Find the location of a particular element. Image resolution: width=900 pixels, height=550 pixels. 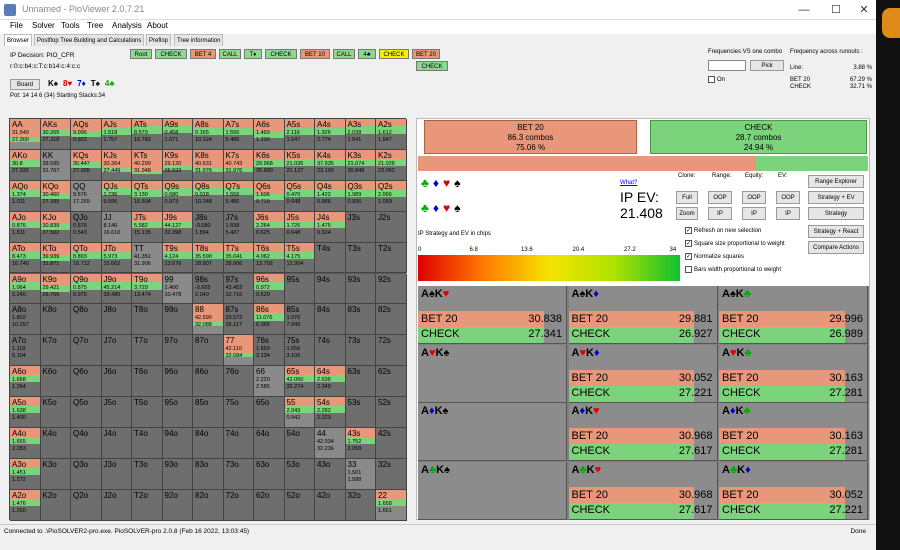

range-cell: KTs 40.299 31.948 is located at coordinates (147, 165).